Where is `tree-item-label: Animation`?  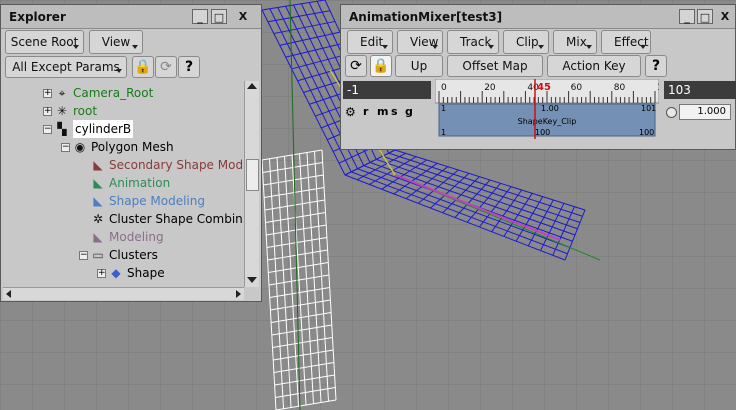
tree-item-label: Animation is located at coordinates (140, 183).